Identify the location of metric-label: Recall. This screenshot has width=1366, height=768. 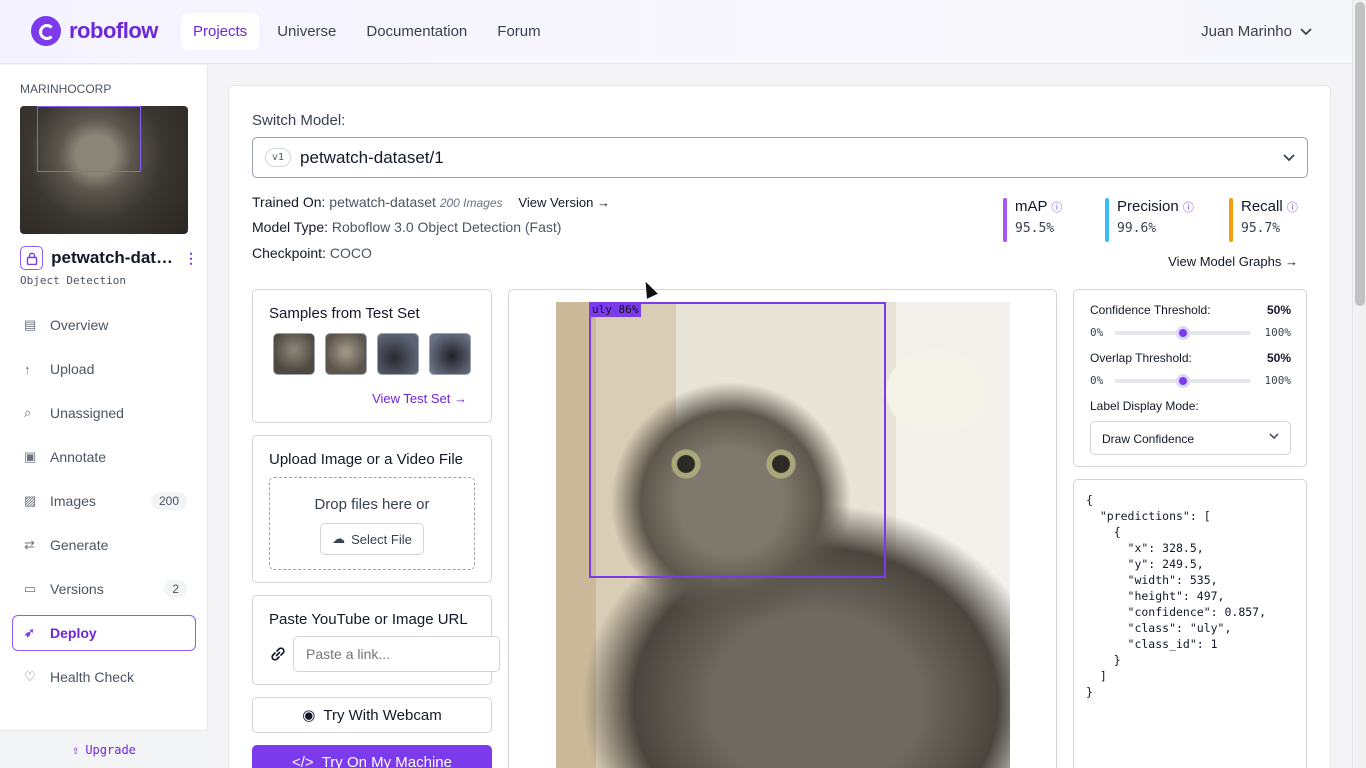
(1262, 206).